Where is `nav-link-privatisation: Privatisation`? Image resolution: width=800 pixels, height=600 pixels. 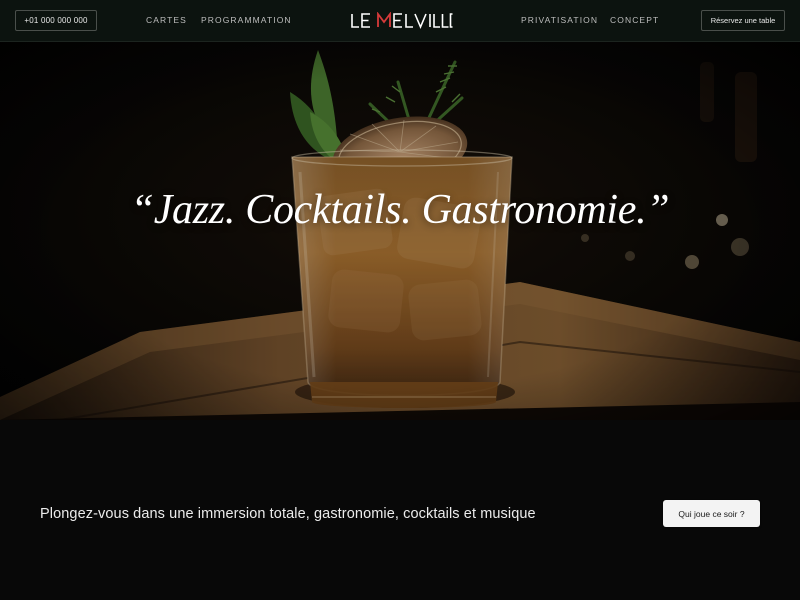
nav-link-privatisation: Privatisation is located at coordinates (559, 20).